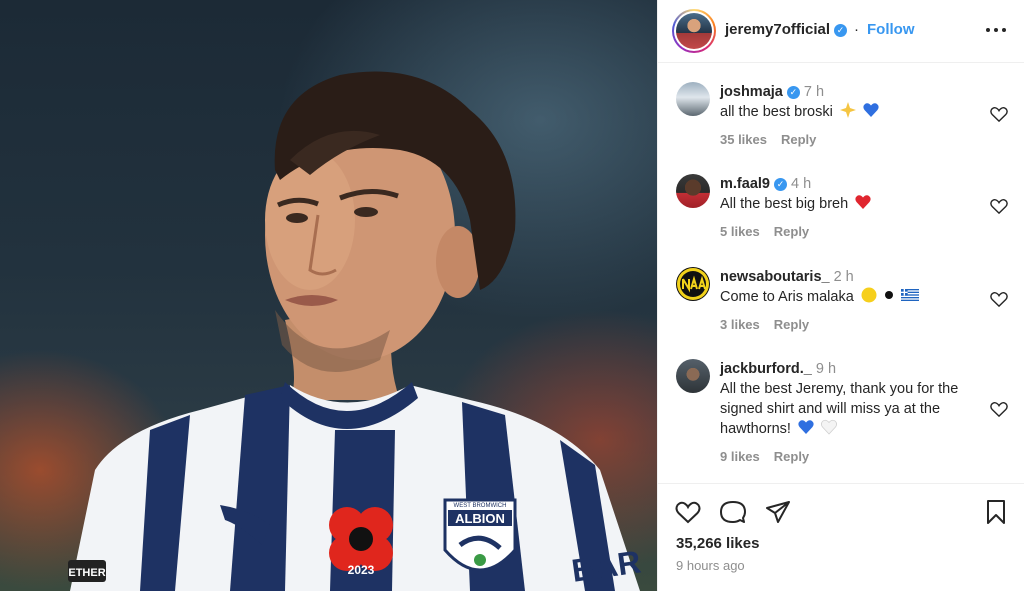 The height and width of the screenshot is (591, 1024). Describe the element at coordinates (829, 427) in the screenshot. I see `white-heart-emoji` at that location.